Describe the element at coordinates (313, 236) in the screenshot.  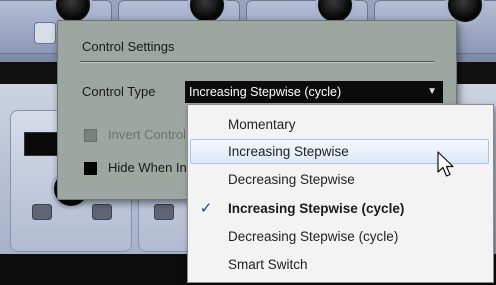
I see `menu-item-label: Decreasing Stepwise (cycle)` at that location.